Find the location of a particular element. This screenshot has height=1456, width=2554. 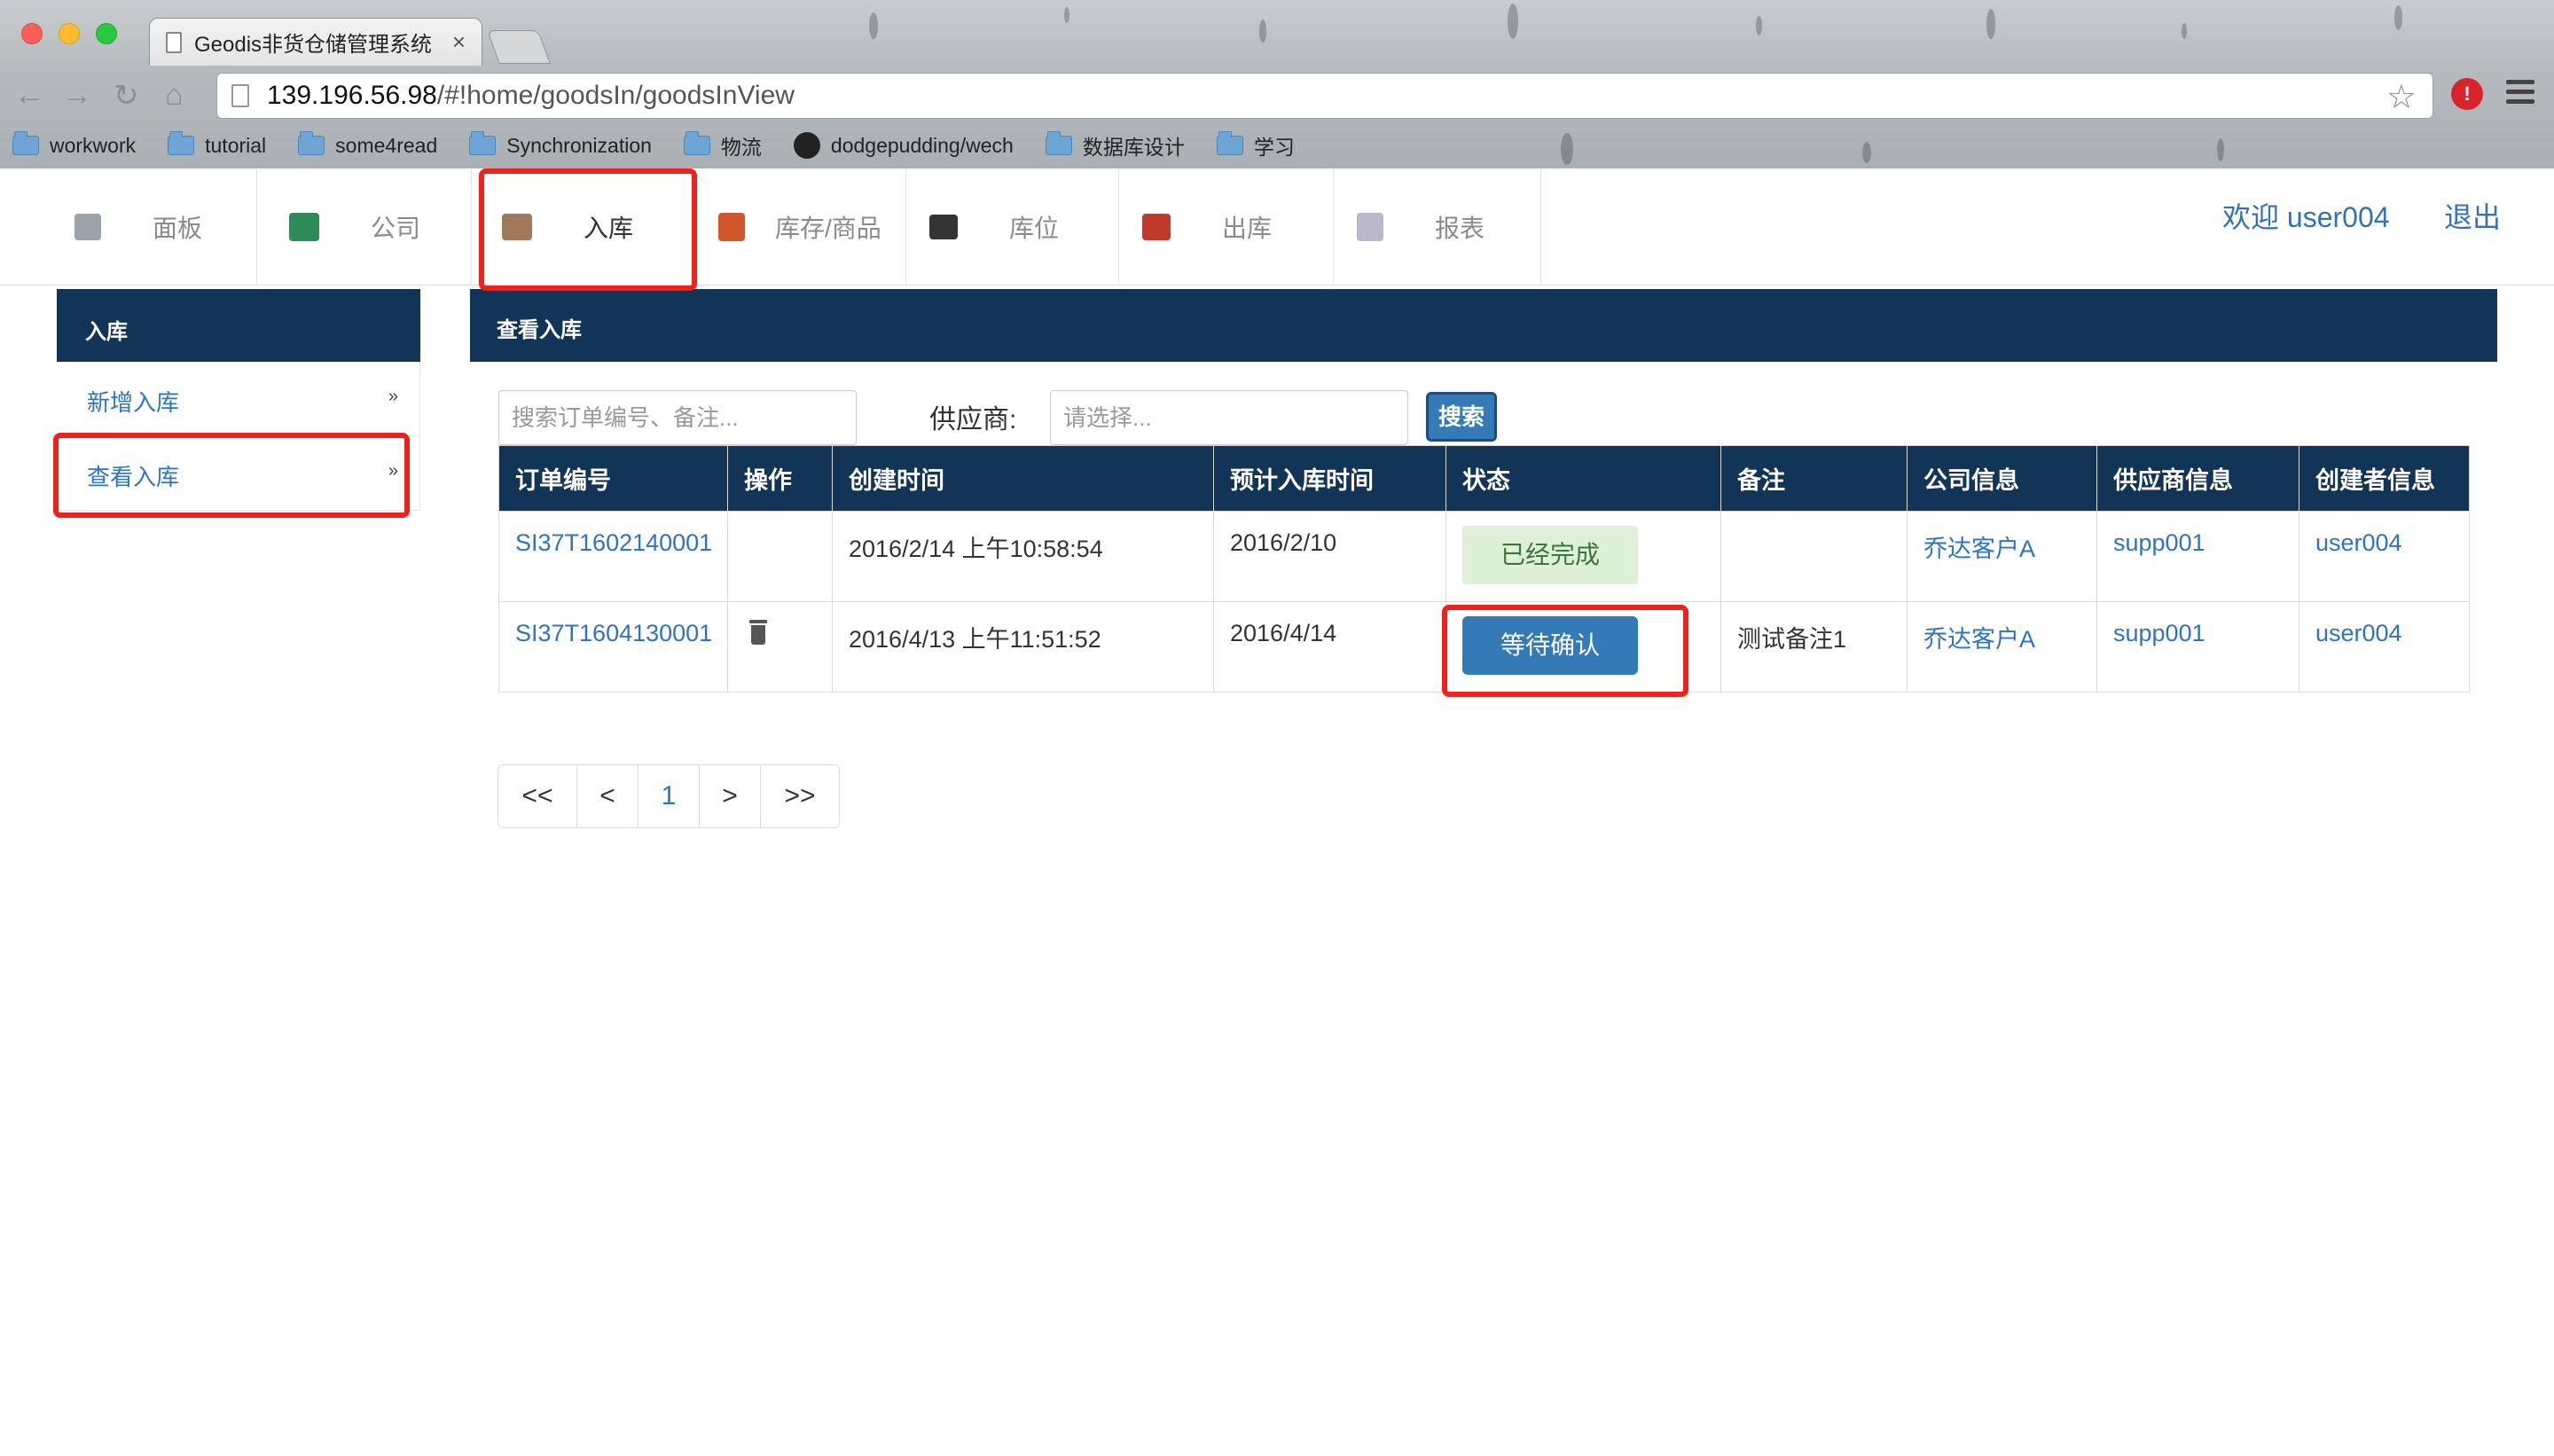

sidebar-item-new-goods-in: 新增入库 » is located at coordinates (238, 399).